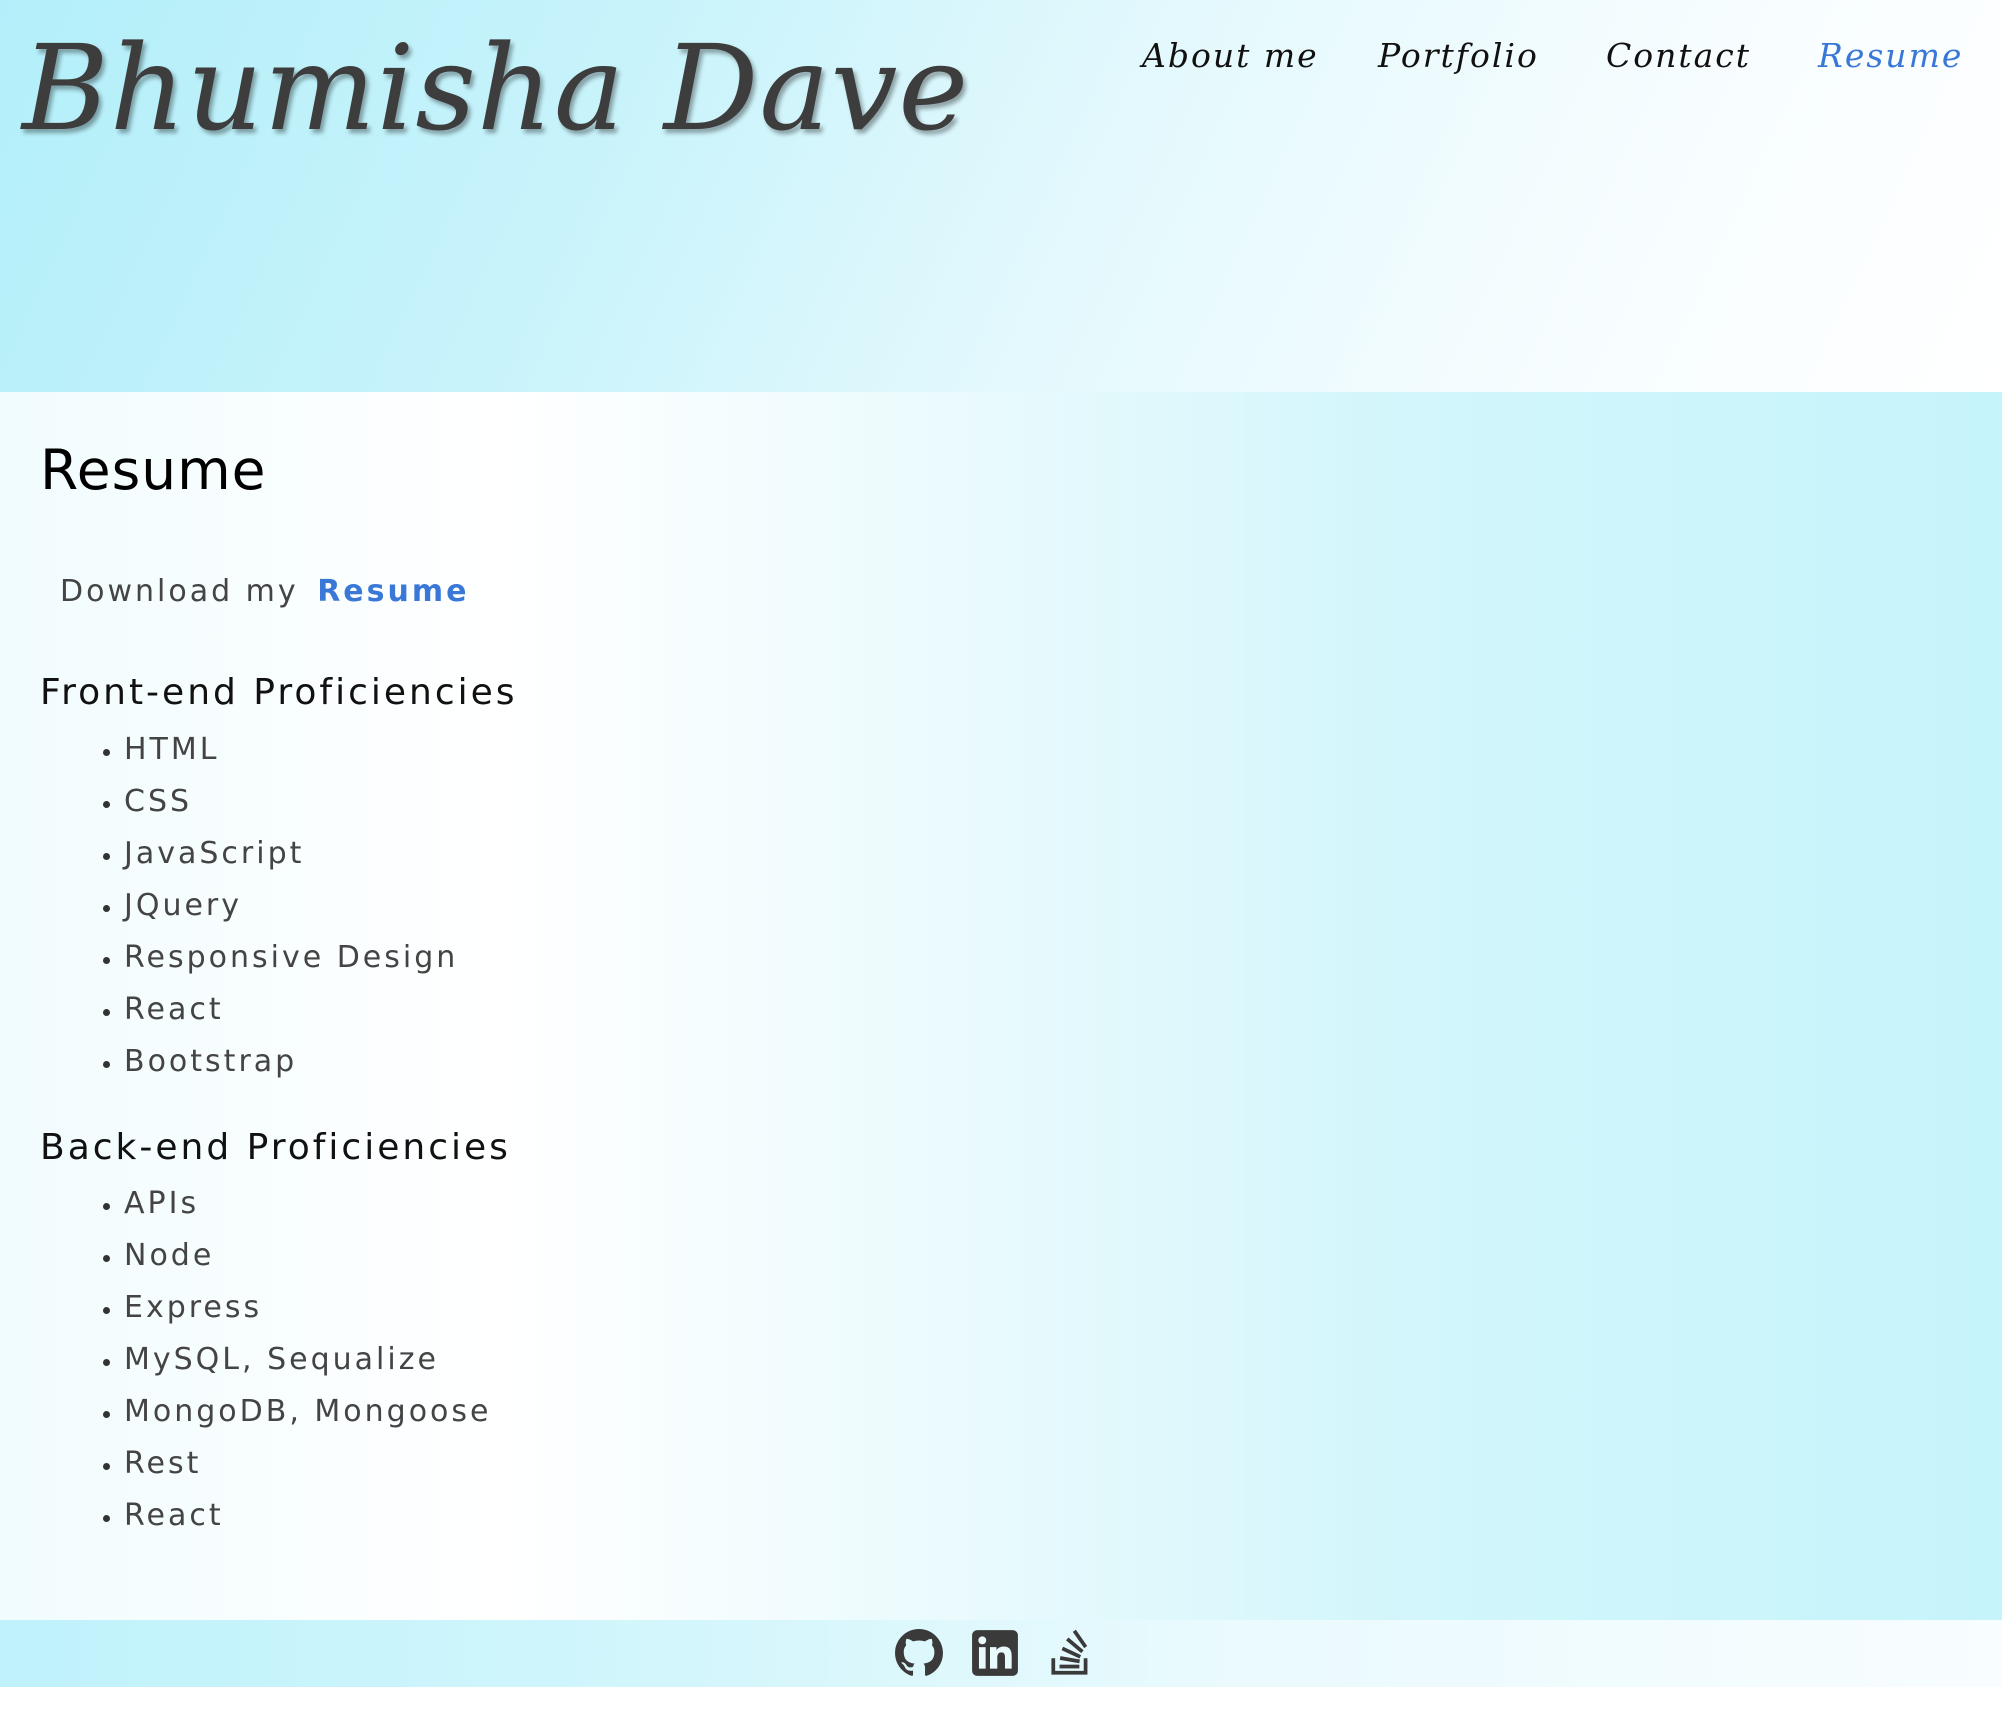  I want to click on linkedin-icon, so click(995, 1653).